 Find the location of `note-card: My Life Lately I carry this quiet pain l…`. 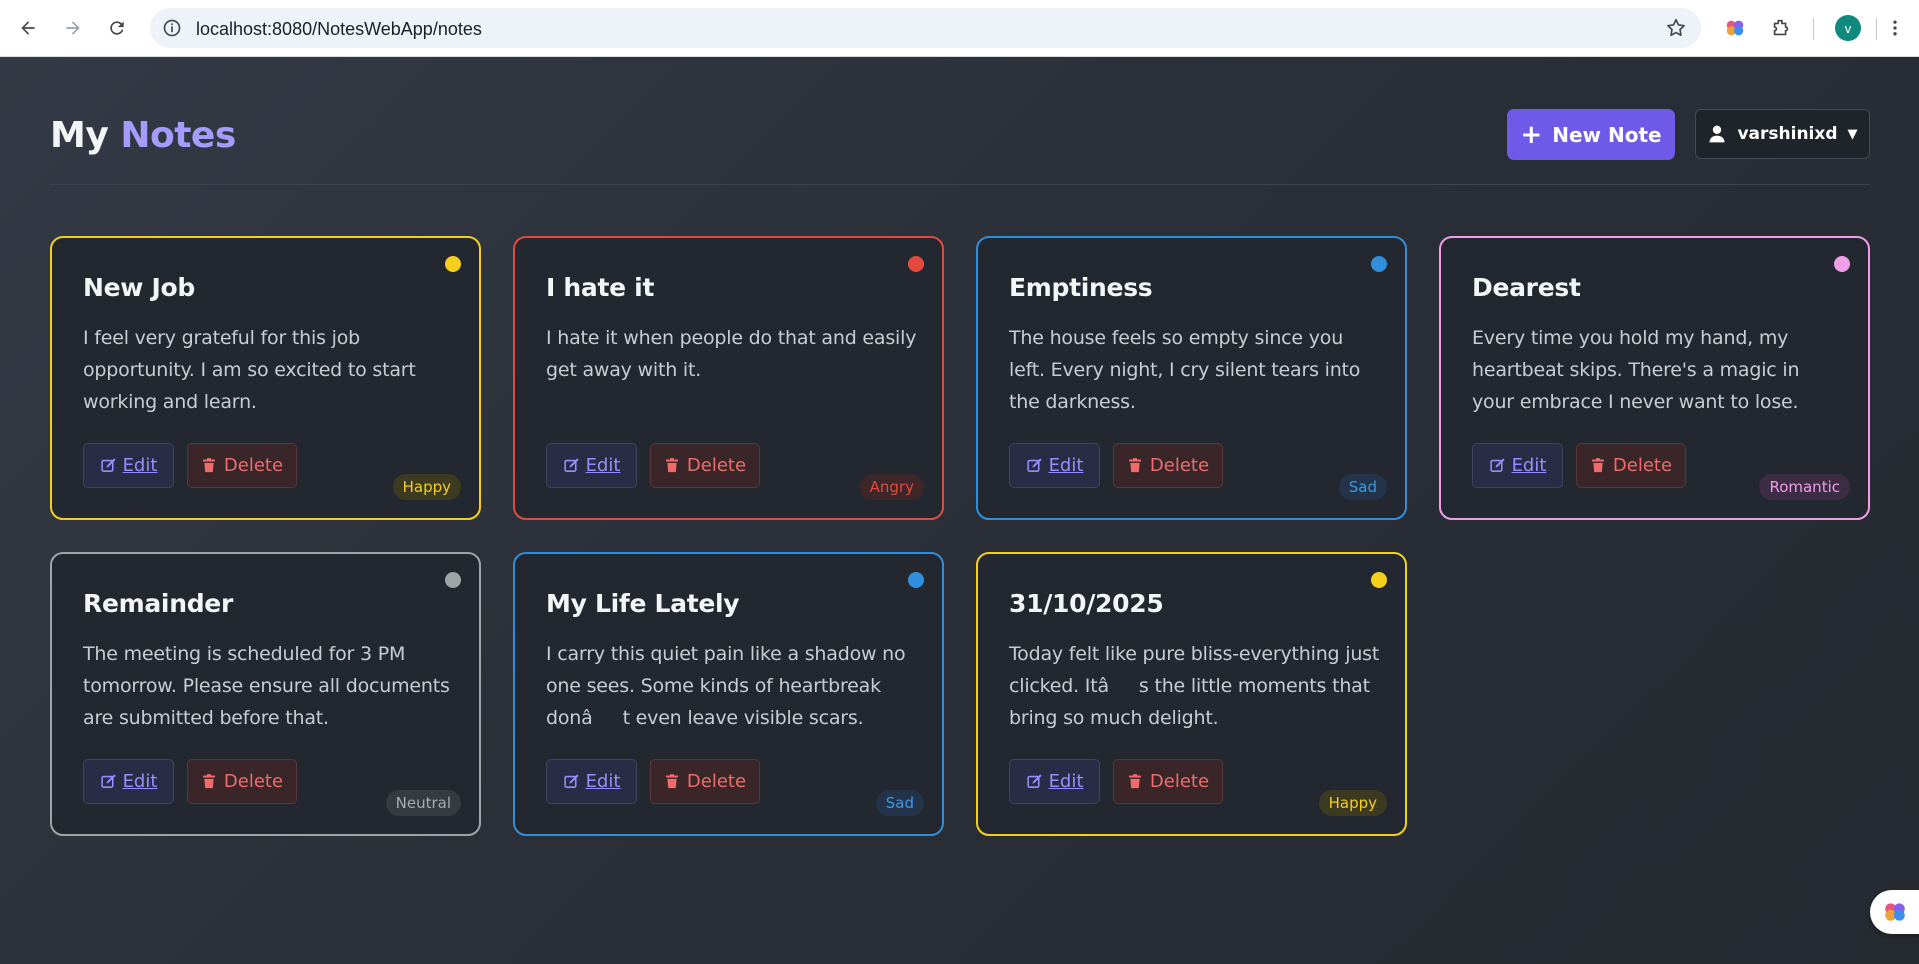

note-card: My Life Lately I carry this quiet pain l… is located at coordinates (728, 694).